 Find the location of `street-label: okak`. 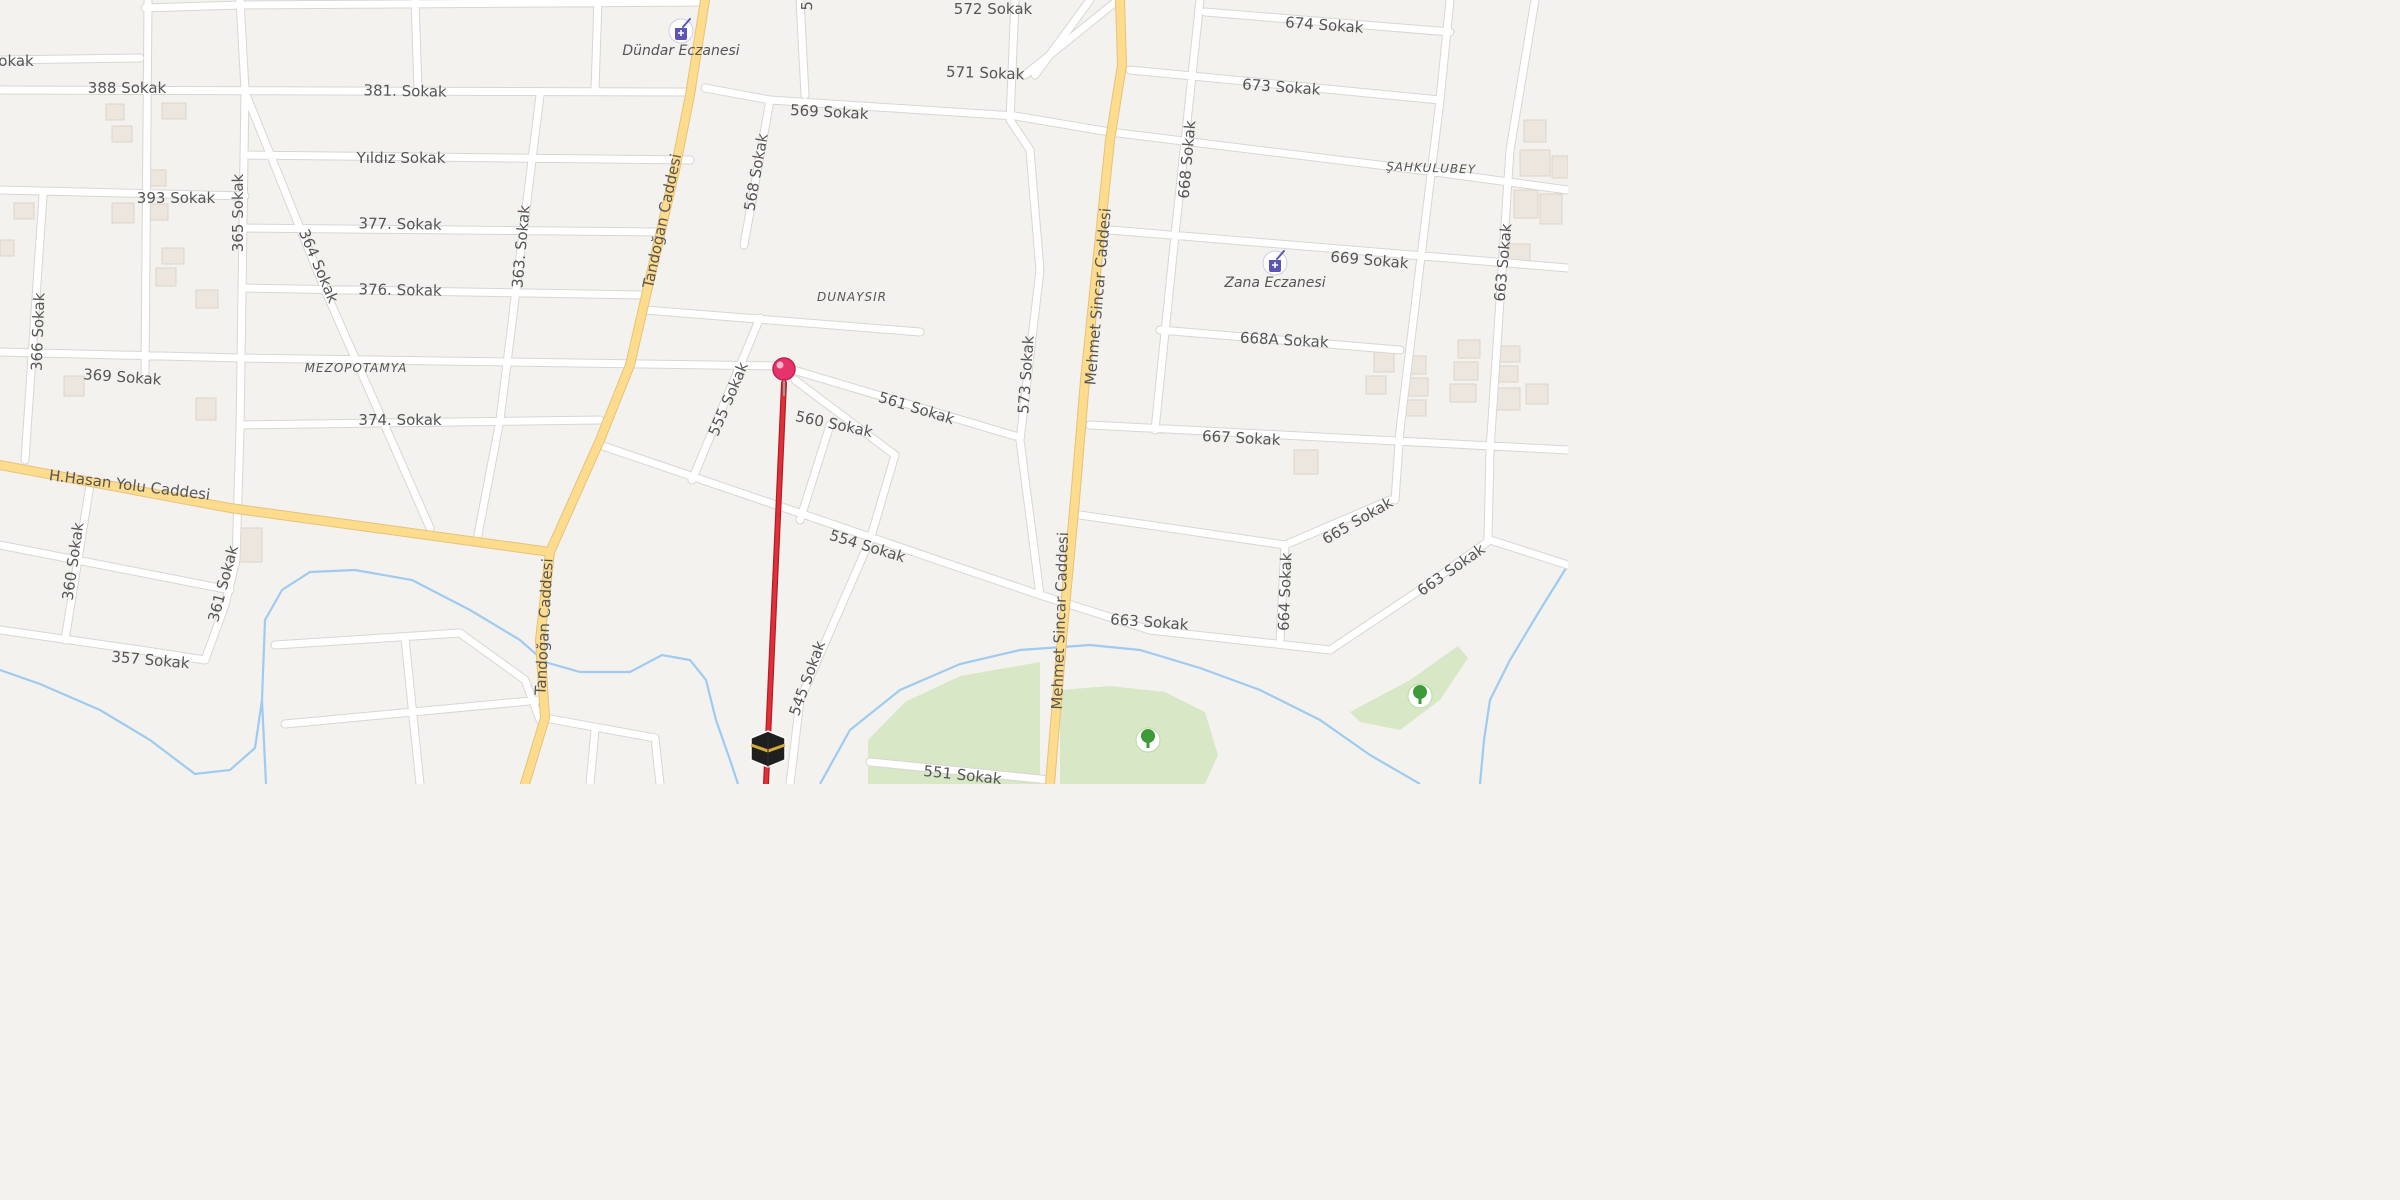

street-label: okak is located at coordinates (17, 61).